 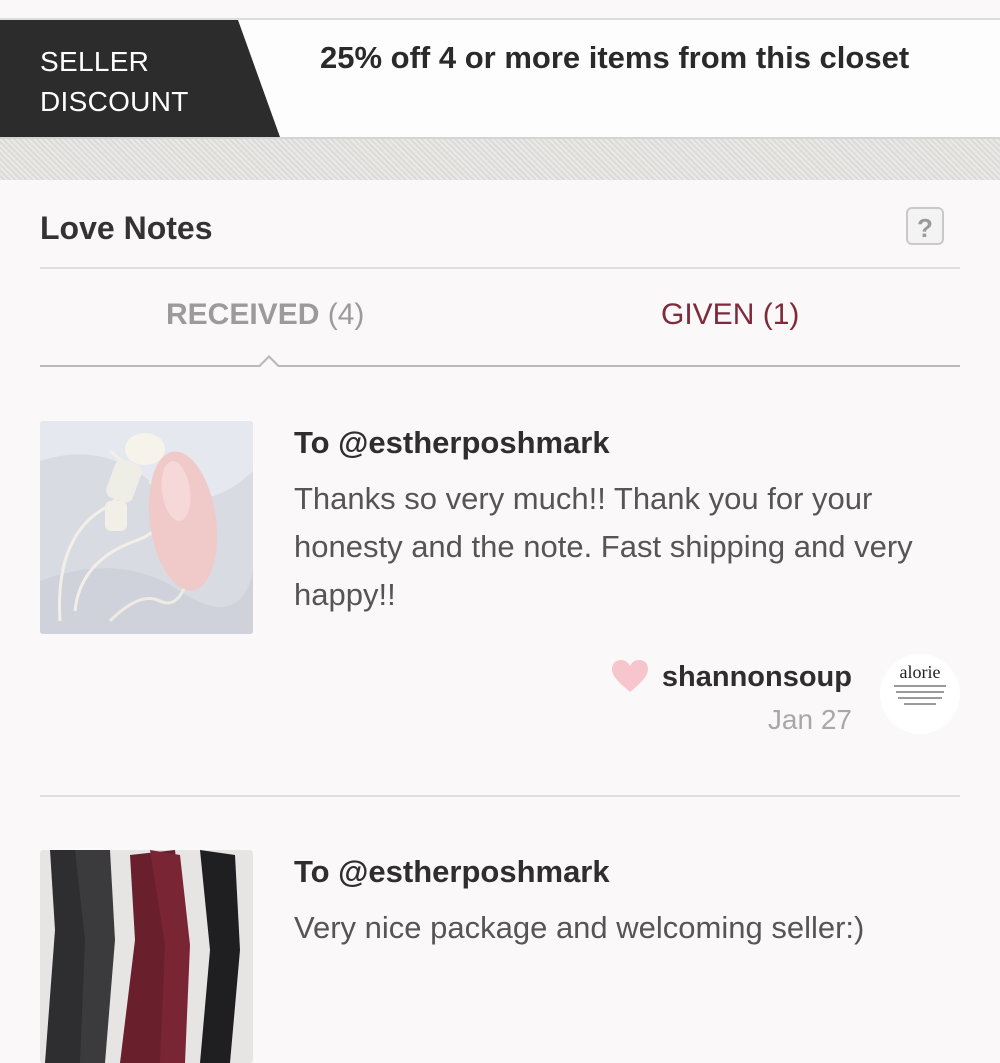 I want to click on tab-received-count: (4), so click(x=346, y=314).